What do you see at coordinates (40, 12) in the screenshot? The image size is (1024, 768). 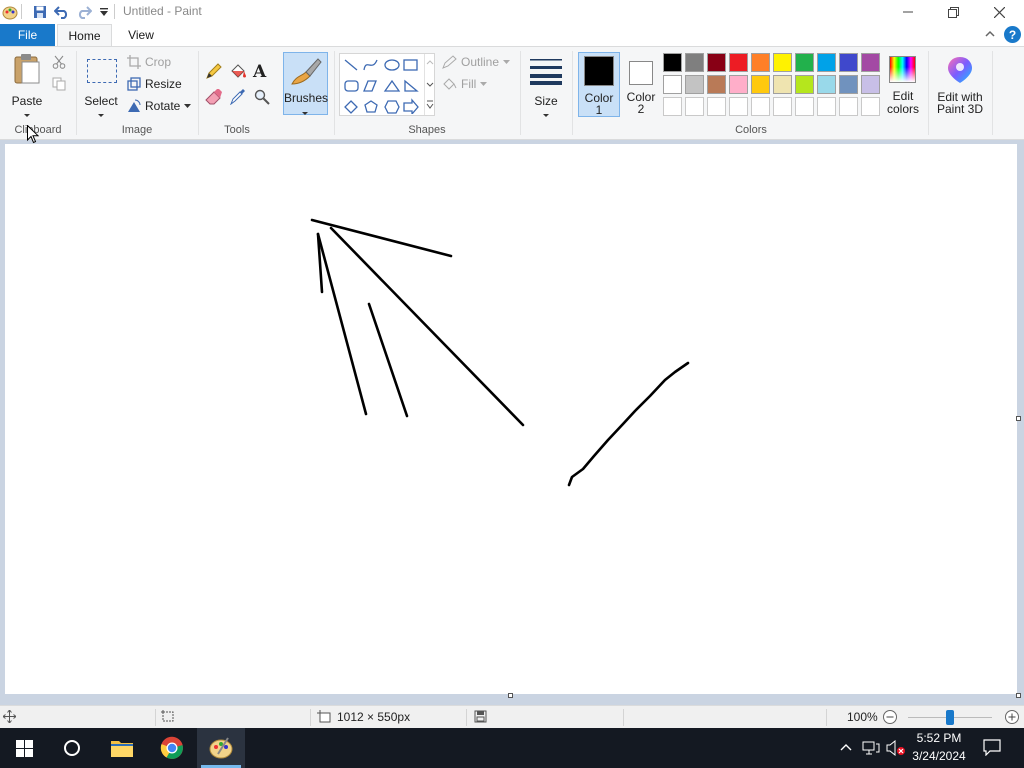 I see `save-icon` at bounding box center [40, 12].